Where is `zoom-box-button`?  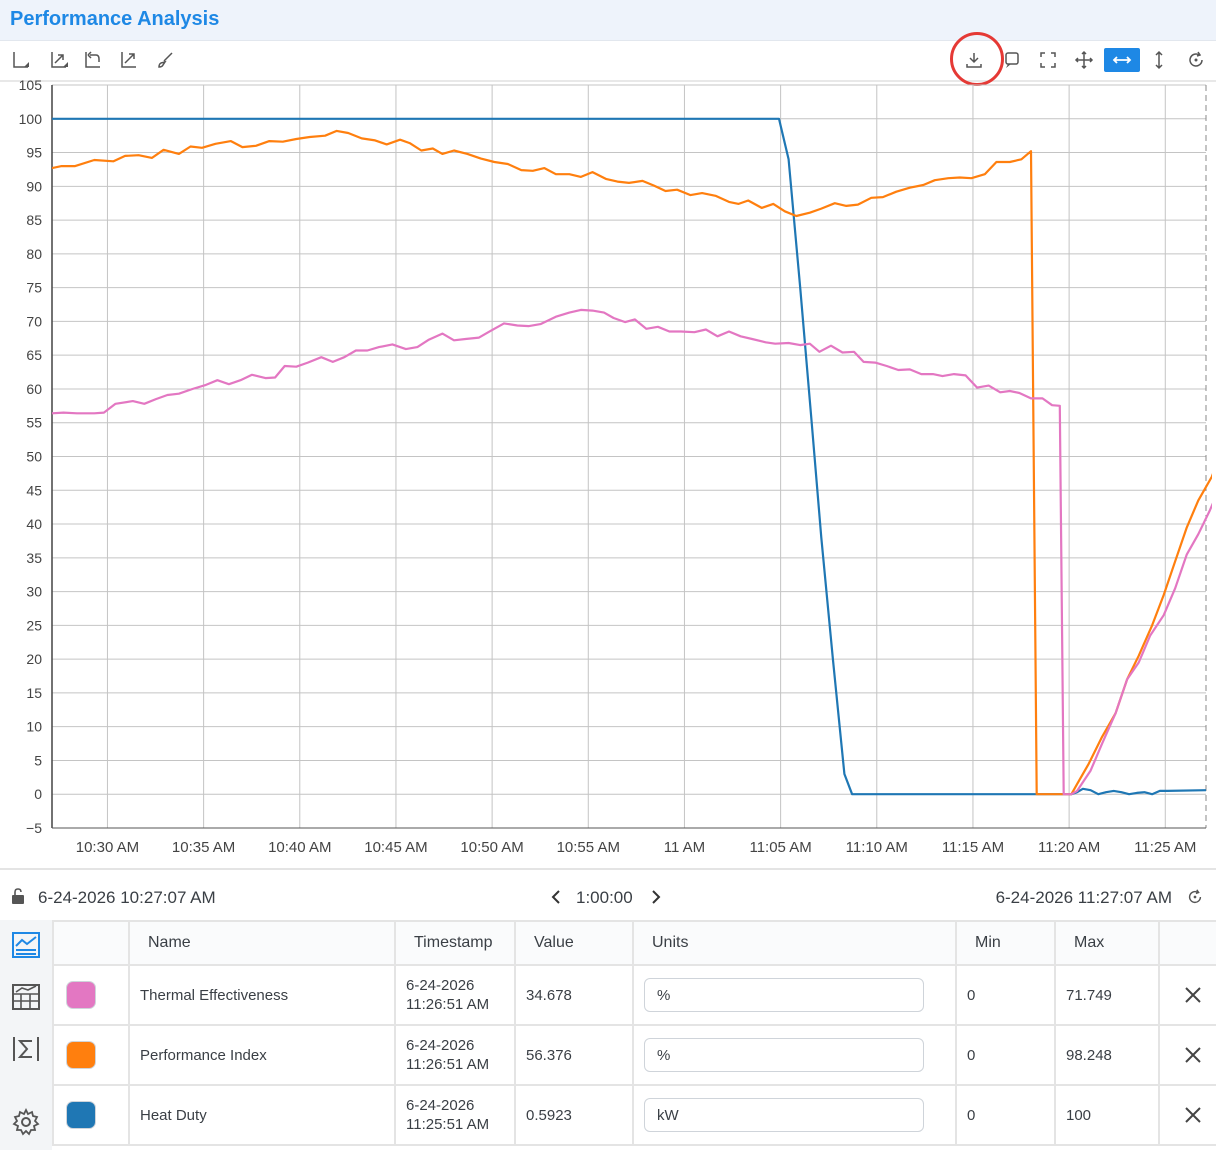
zoom-box-button is located at coordinates (59, 60).